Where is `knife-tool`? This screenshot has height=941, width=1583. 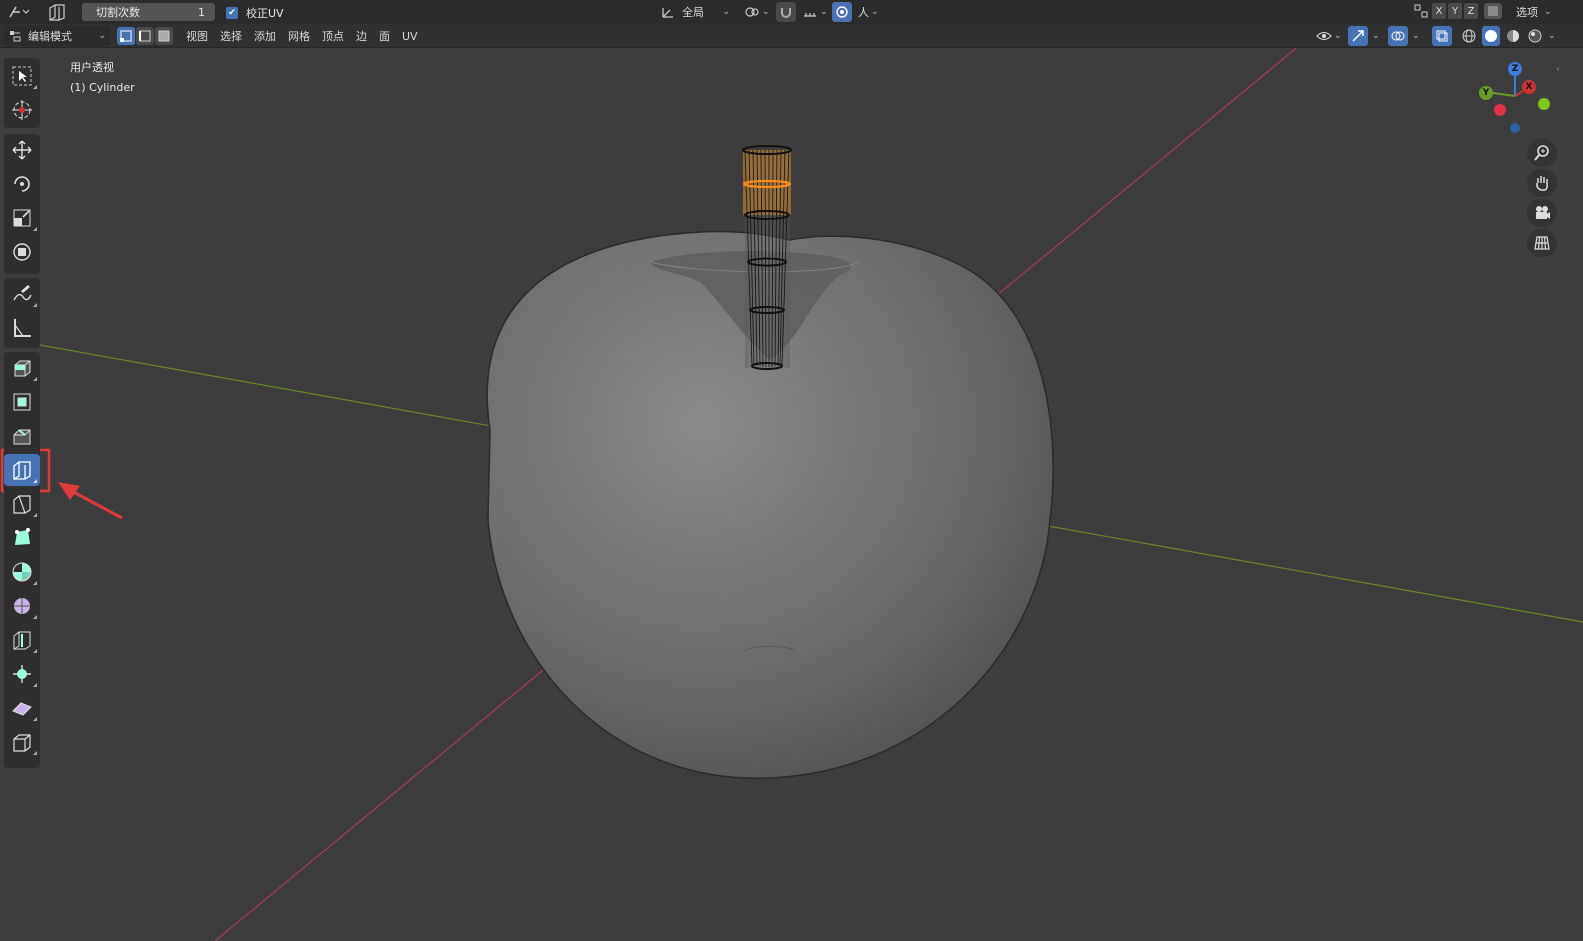 knife-tool is located at coordinates (22, 504).